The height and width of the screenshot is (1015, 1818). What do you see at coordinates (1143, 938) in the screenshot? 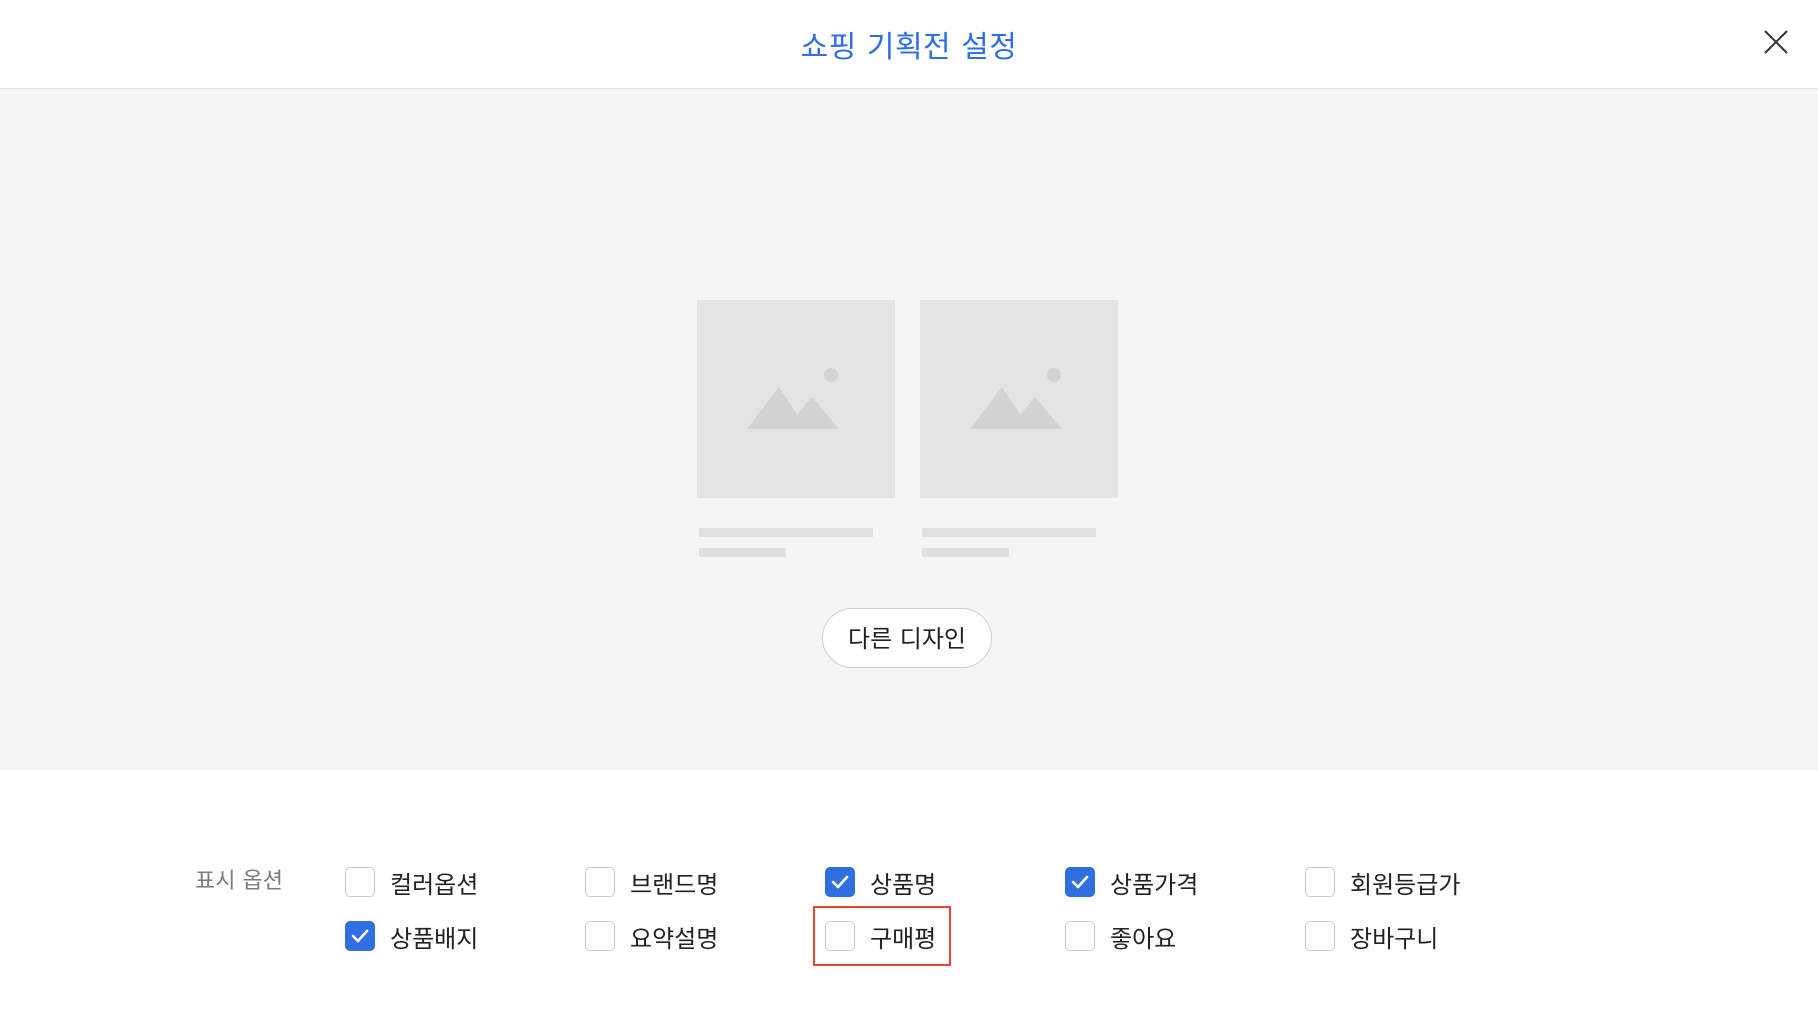
I see `option-label: 좋아요` at bounding box center [1143, 938].